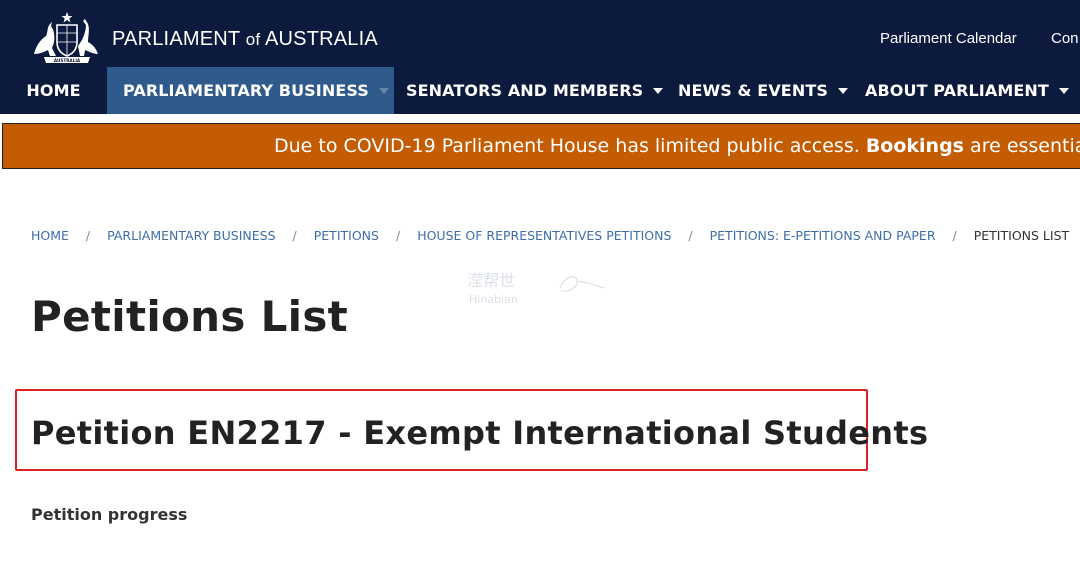  I want to click on nav-item-label: PARLIAMENTARY BUSINESS, so click(246, 90).